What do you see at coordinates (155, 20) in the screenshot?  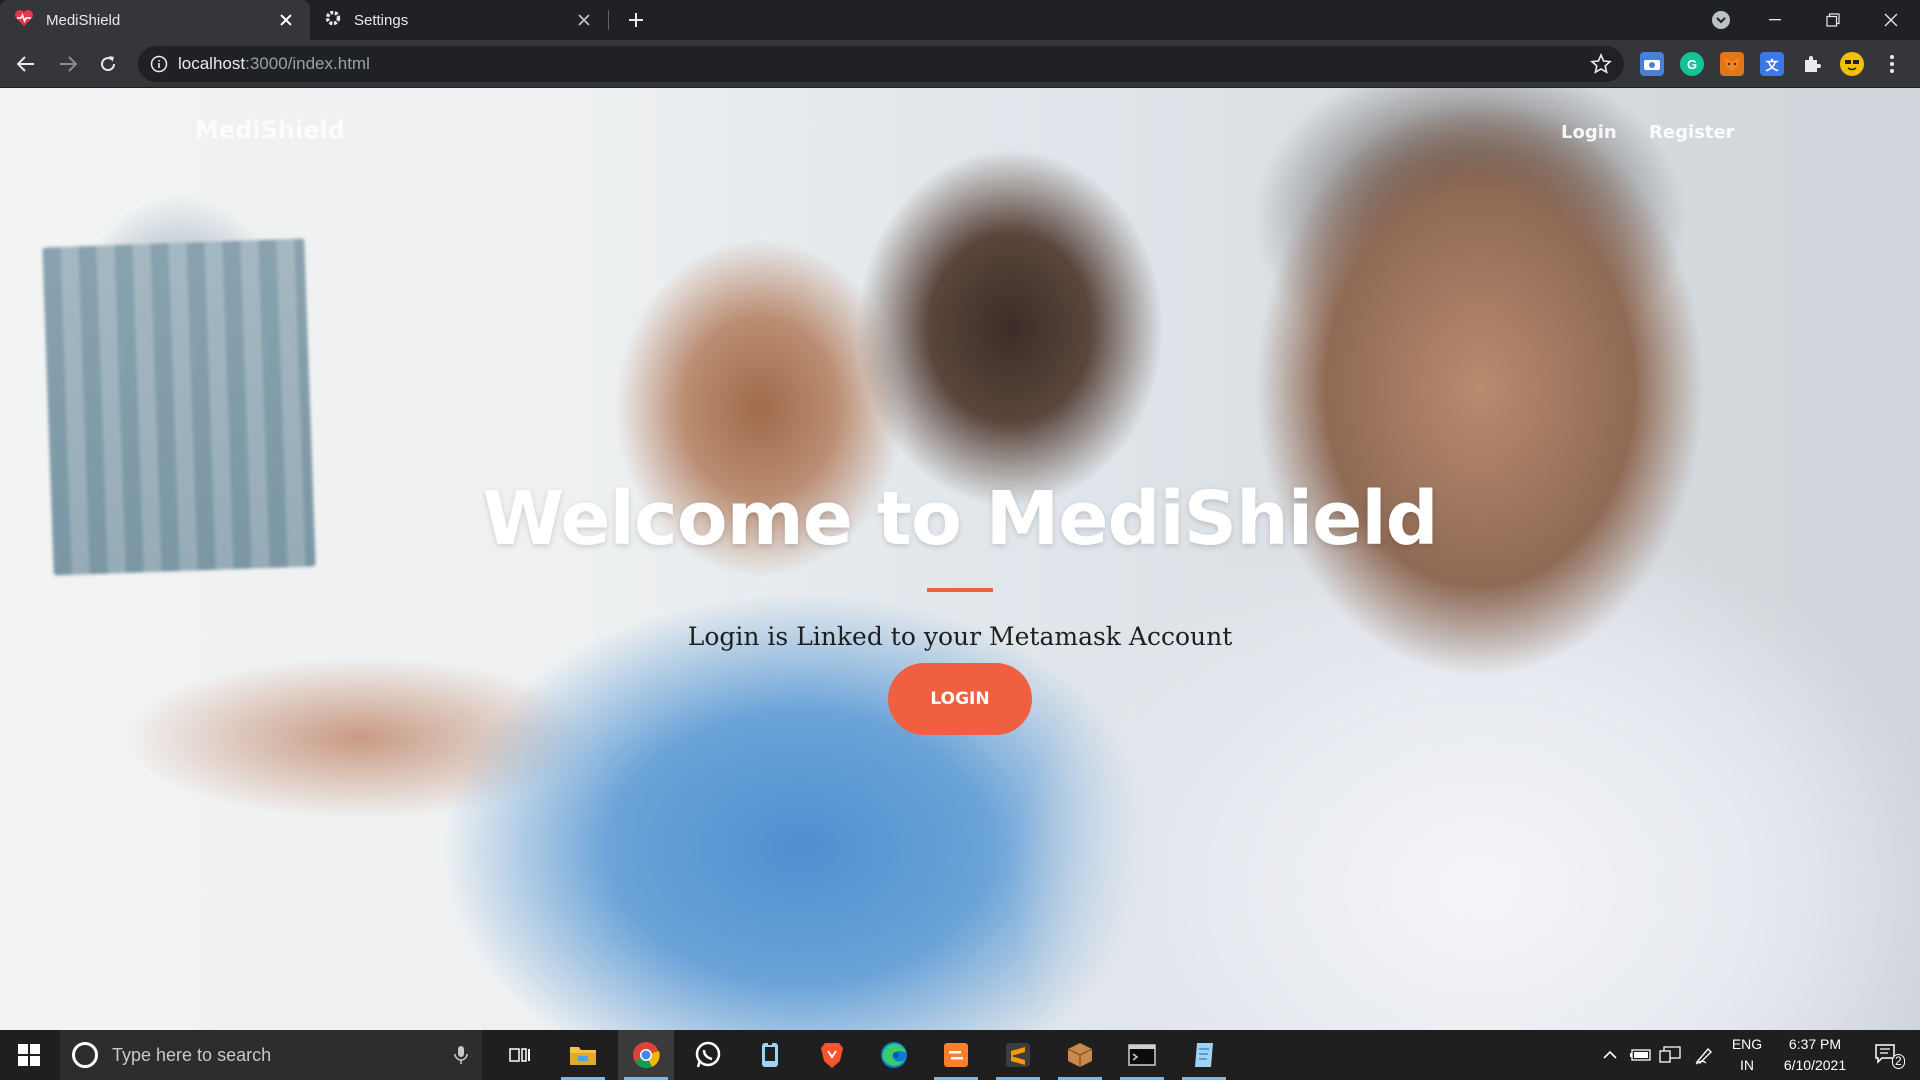 I see `tab-medishield: MediShield` at bounding box center [155, 20].